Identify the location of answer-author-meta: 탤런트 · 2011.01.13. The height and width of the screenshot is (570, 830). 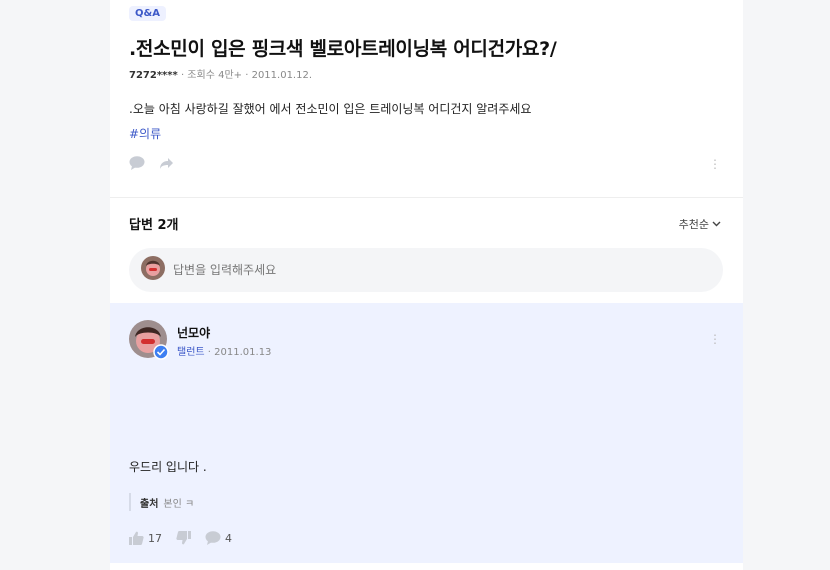
(224, 352).